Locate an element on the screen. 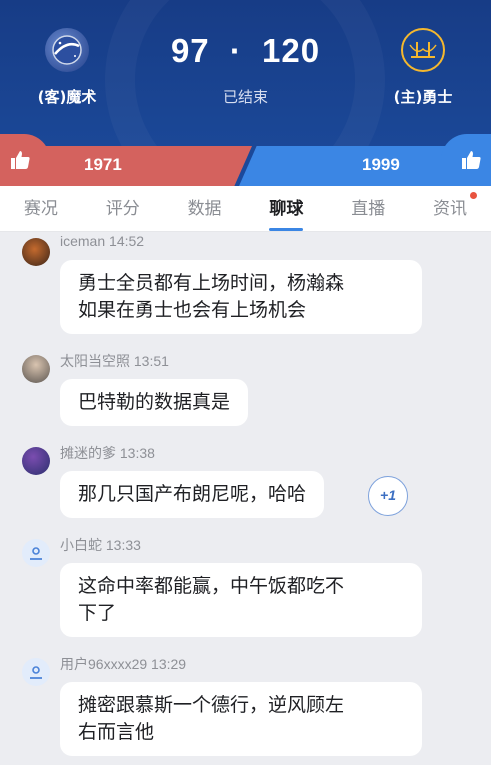 This screenshot has width=491, height=765. username: 用户96xxxx29 is located at coordinates (104, 664).